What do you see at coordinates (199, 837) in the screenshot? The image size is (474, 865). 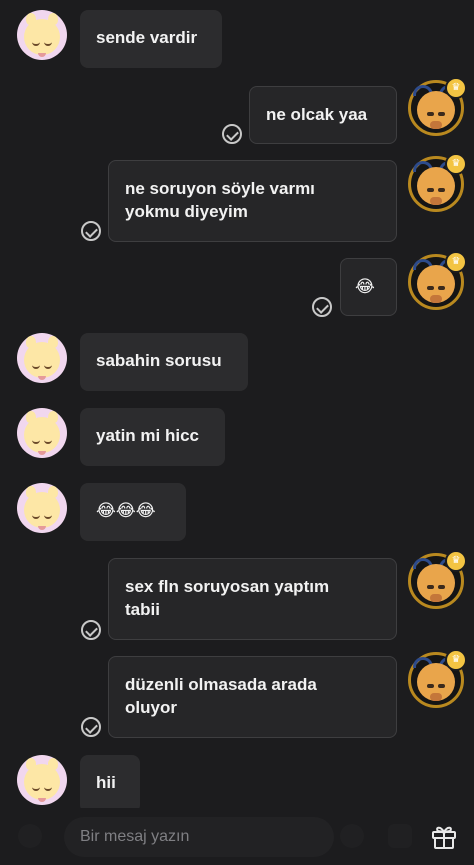 I see `message-input: Bir mesaj yazın` at bounding box center [199, 837].